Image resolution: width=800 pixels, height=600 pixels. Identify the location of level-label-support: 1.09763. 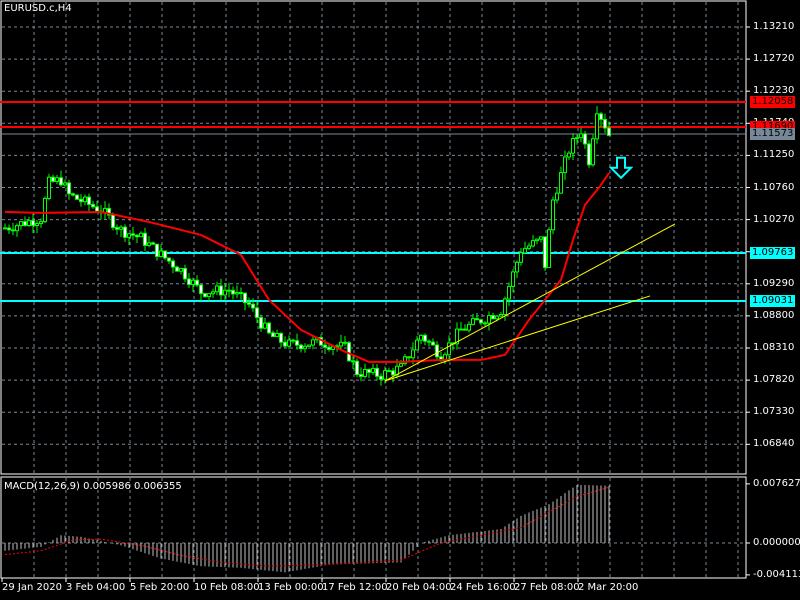
(773, 253).